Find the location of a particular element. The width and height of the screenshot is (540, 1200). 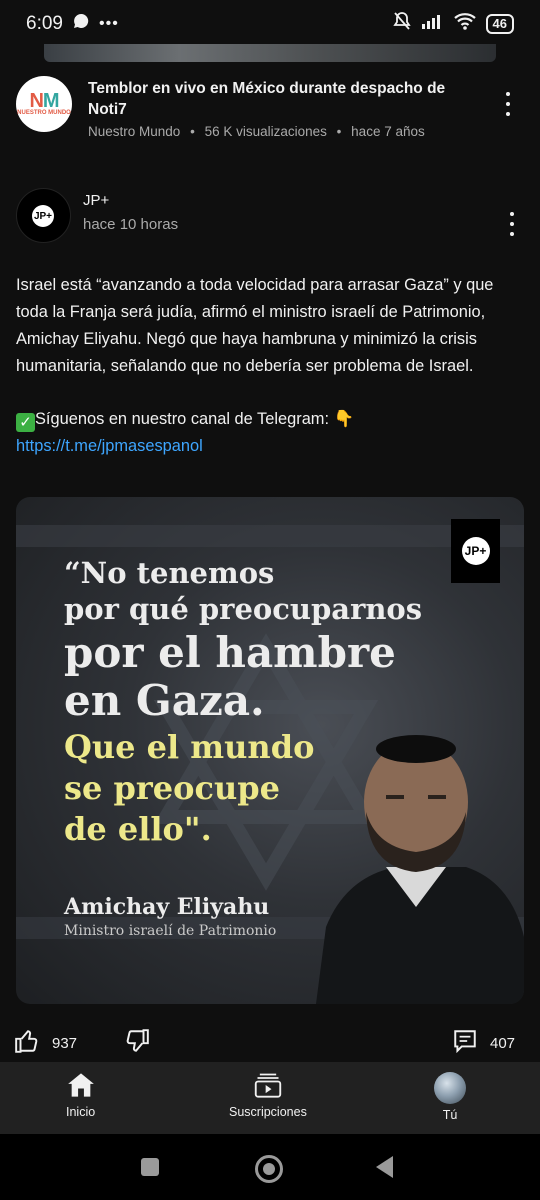

thumbs-up-icon is located at coordinates (27, 1043).